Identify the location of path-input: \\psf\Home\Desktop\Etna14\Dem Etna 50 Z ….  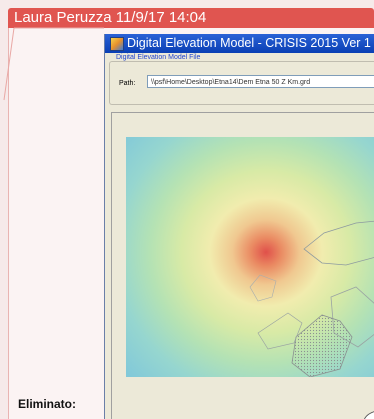
(260, 81).